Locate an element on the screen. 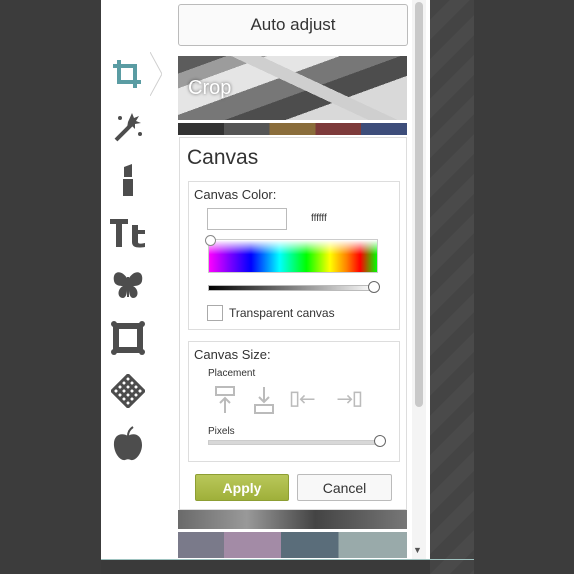  scrollbar-thumb is located at coordinates (419, 204).